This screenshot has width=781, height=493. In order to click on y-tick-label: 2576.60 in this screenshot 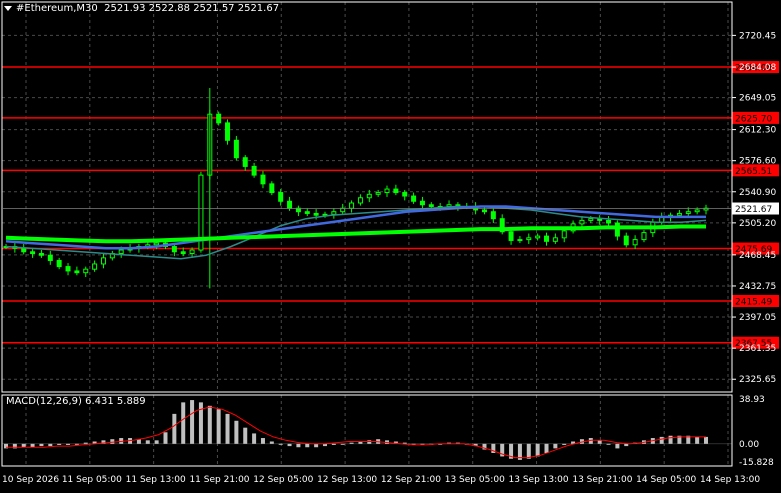, I will do `click(757, 162)`.